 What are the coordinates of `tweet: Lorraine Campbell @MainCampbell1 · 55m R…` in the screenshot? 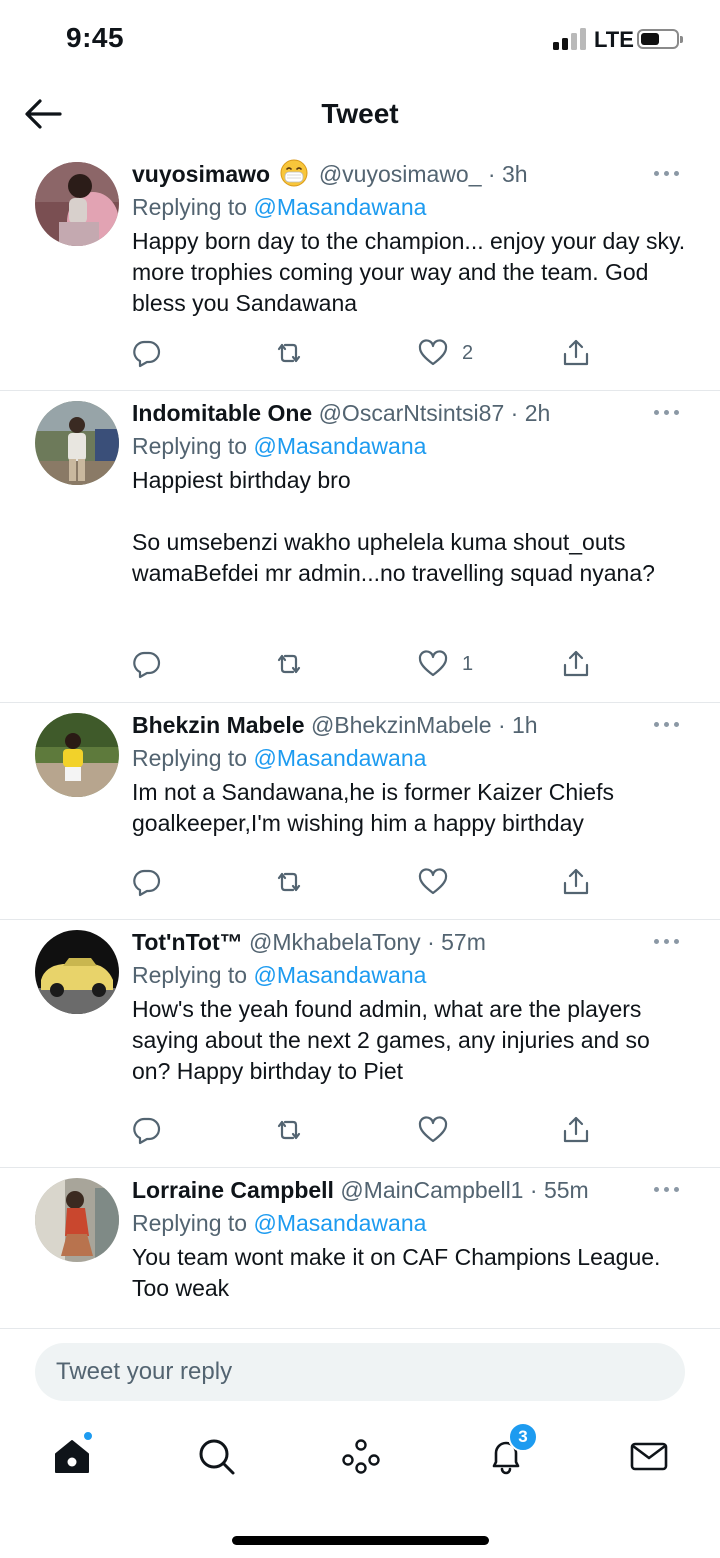 It's located at (360, 1248).